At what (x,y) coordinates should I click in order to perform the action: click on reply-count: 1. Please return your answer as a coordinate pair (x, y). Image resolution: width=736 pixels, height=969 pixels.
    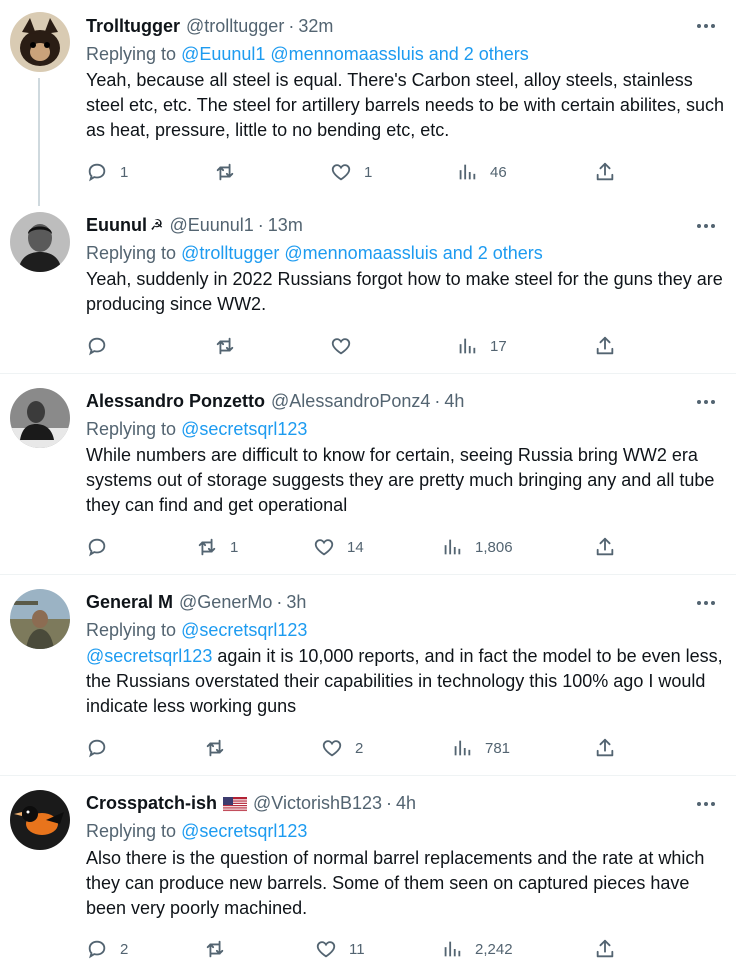
    Looking at the image, I should click on (124, 172).